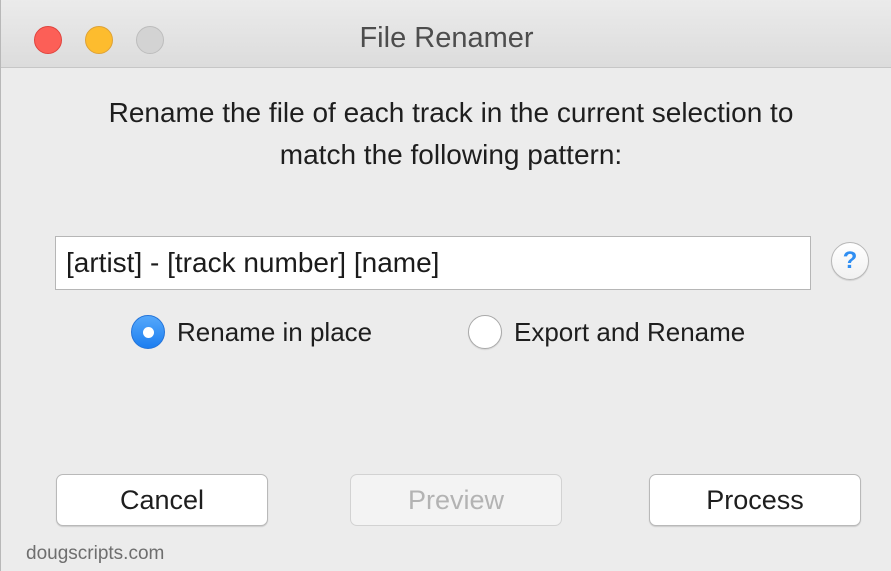 The image size is (891, 571). I want to click on radio-unselected-icon, so click(485, 332).